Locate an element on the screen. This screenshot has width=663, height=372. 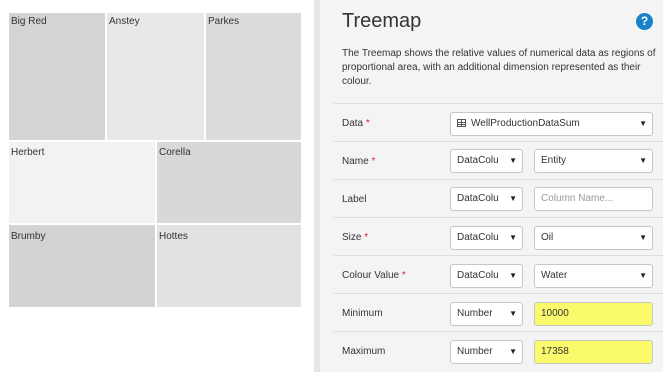
treemap-tile-label: Parkes is located at coordinates (224, 21).